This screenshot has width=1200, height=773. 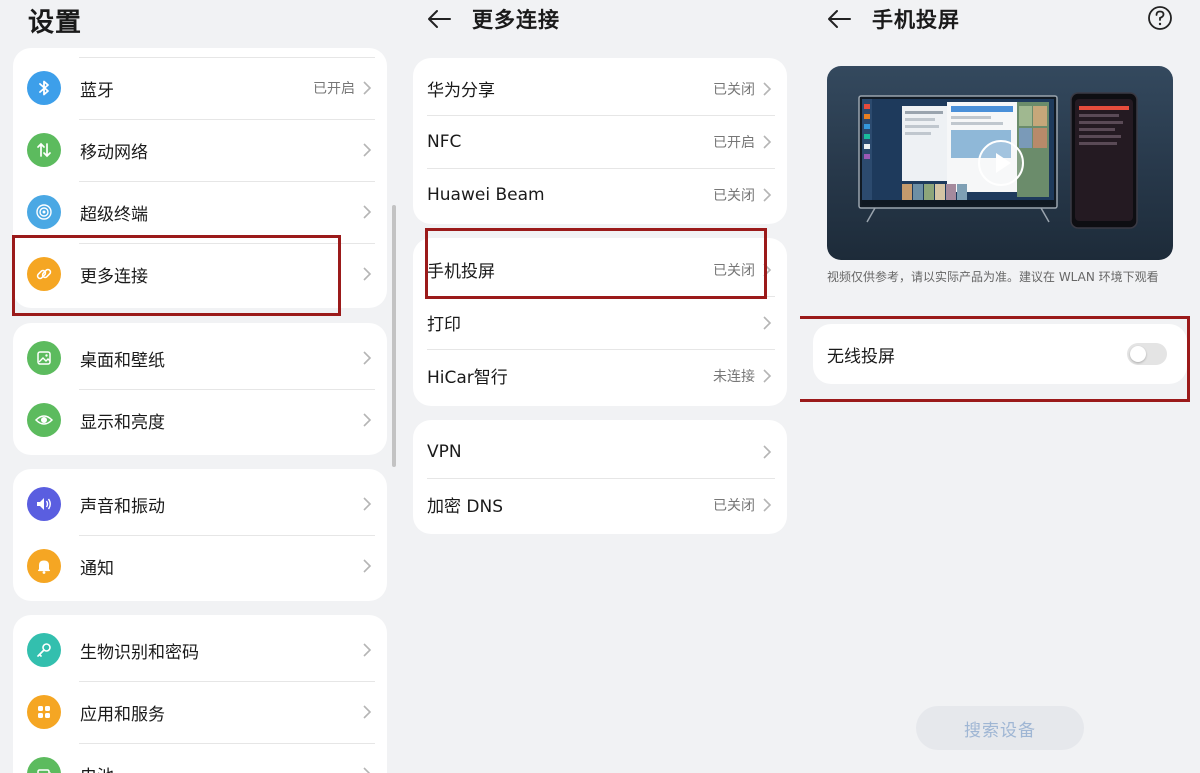 I want to click on settings-item-label: 声音和振动, so click(x=122, y=506).